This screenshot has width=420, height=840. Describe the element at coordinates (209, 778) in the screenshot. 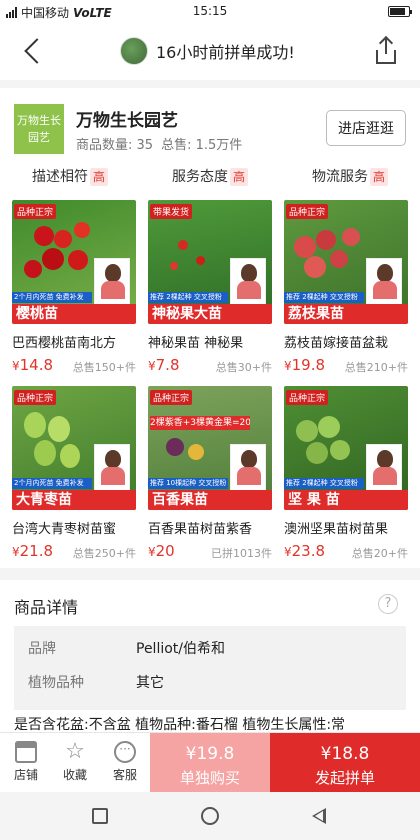

I see `single-label: 单独购买` at that location.